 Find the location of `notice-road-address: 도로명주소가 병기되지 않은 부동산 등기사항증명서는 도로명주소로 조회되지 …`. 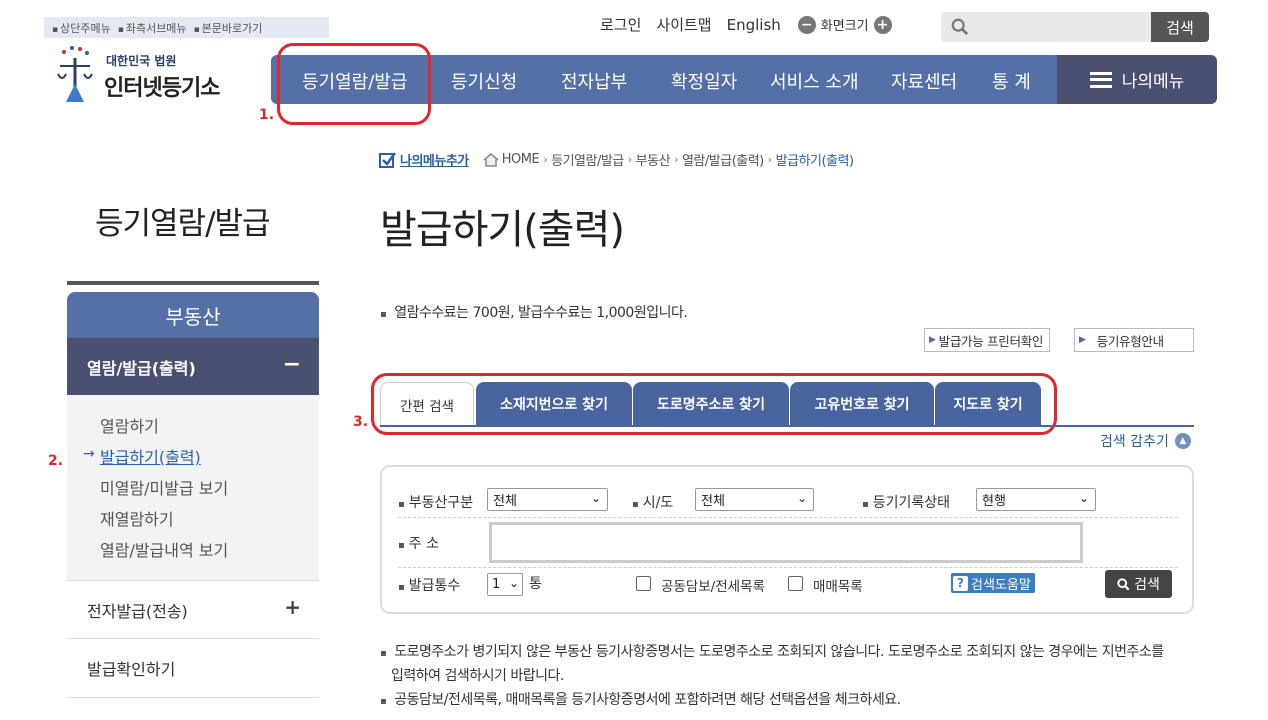

notice-road-address: 도로명주소가 병기되지 않은 부동산 등기사항증명서는 도로명주소로 조회되지 … is located at coordinates (772, 651).